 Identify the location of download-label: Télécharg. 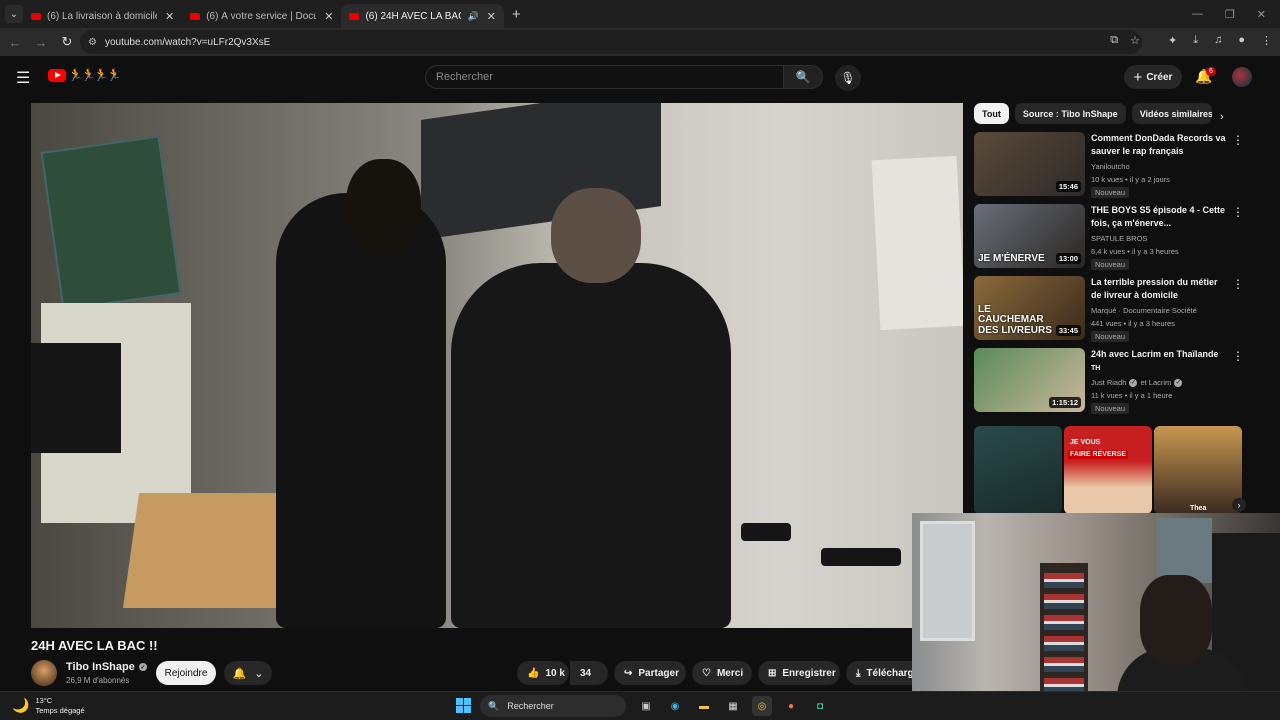
(889, 673).